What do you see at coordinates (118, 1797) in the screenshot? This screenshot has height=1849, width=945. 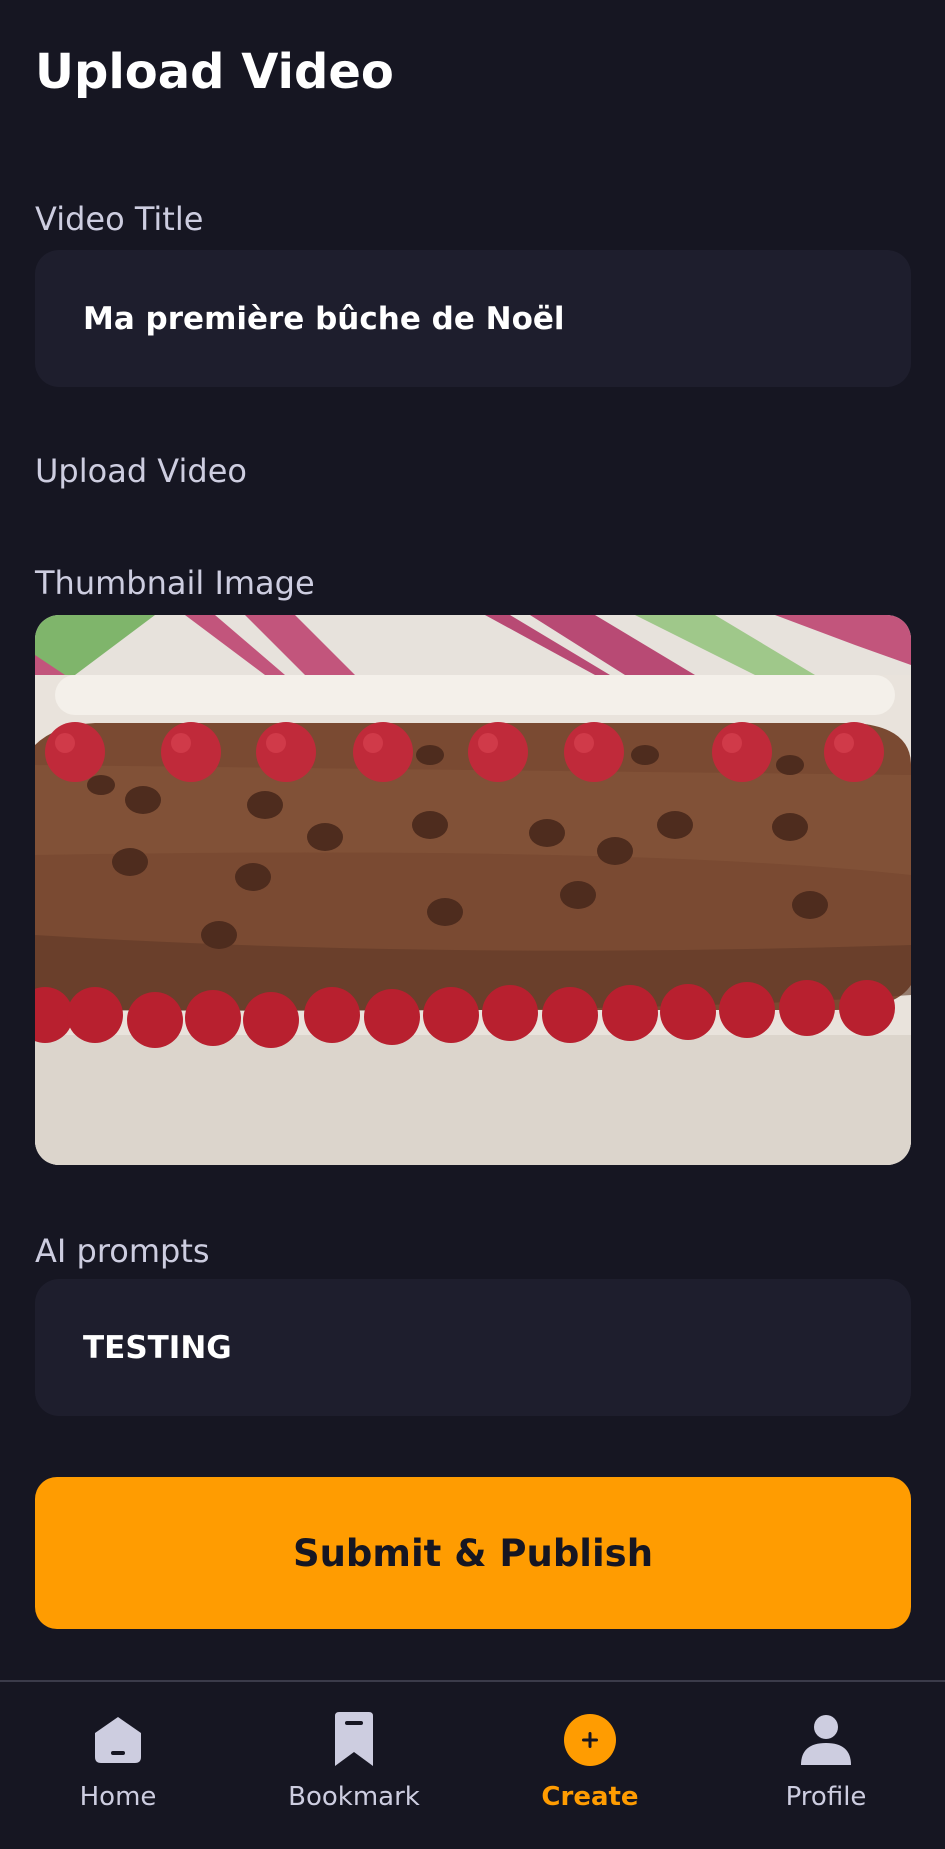 I see `tab-home-label: Home` at bounding box center [118, 1797].